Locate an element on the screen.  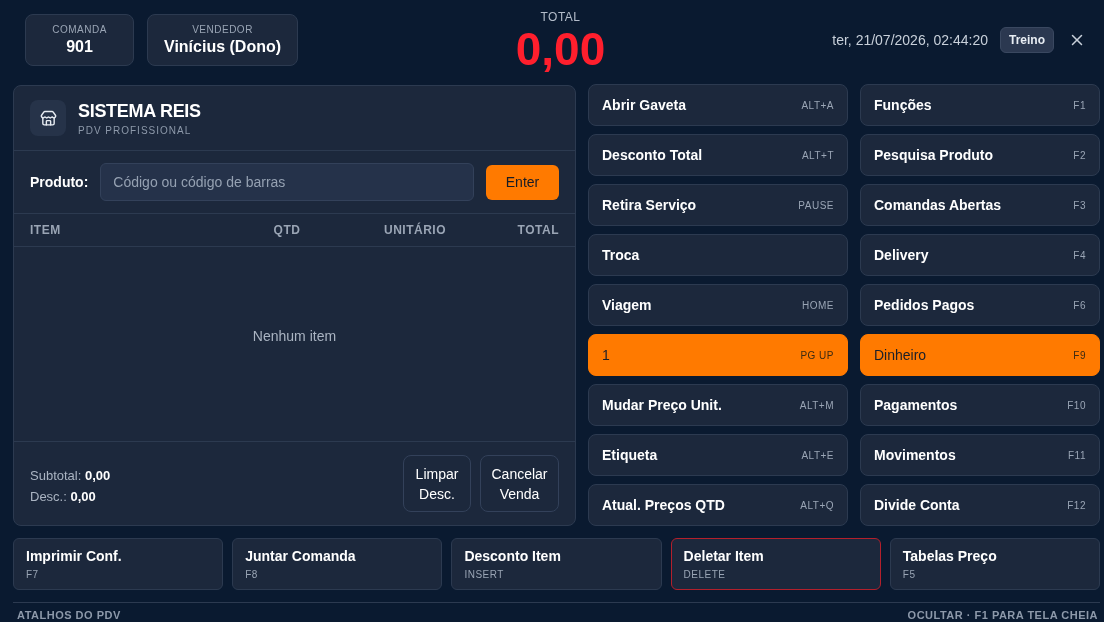
product-label: Produto: is located at coordinates (59, 182).